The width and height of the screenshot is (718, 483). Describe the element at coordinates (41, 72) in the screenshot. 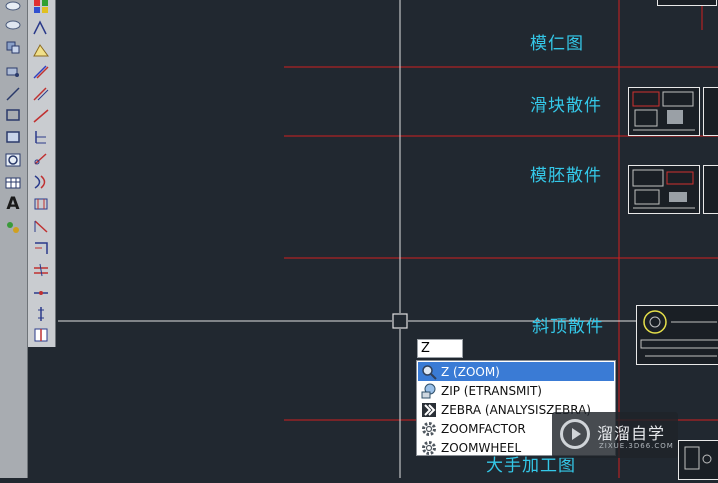

I see `gradient-icon` at that location.